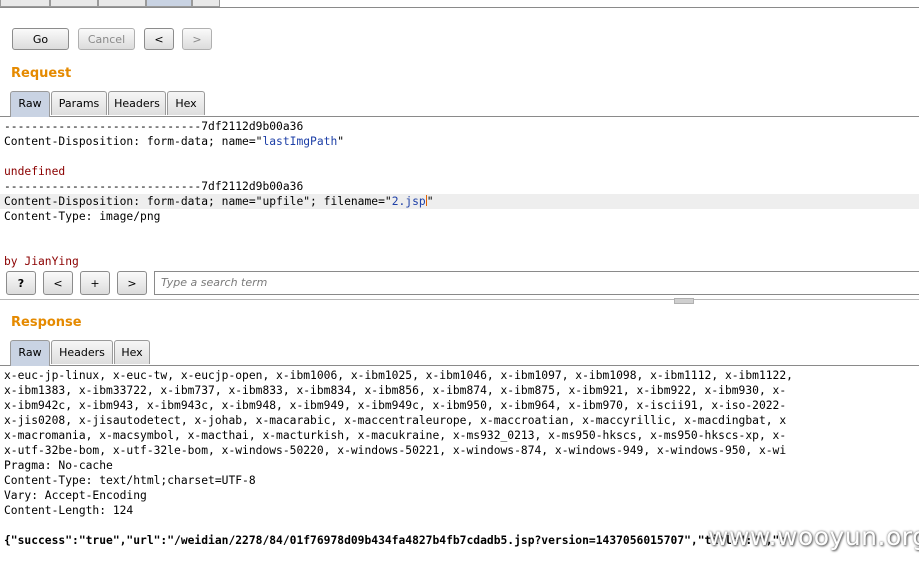  What do you see at coordinates (813, 536) in the screenshot?
I see `watermark: www.wooyun.org` at bounding box center [813, 536].